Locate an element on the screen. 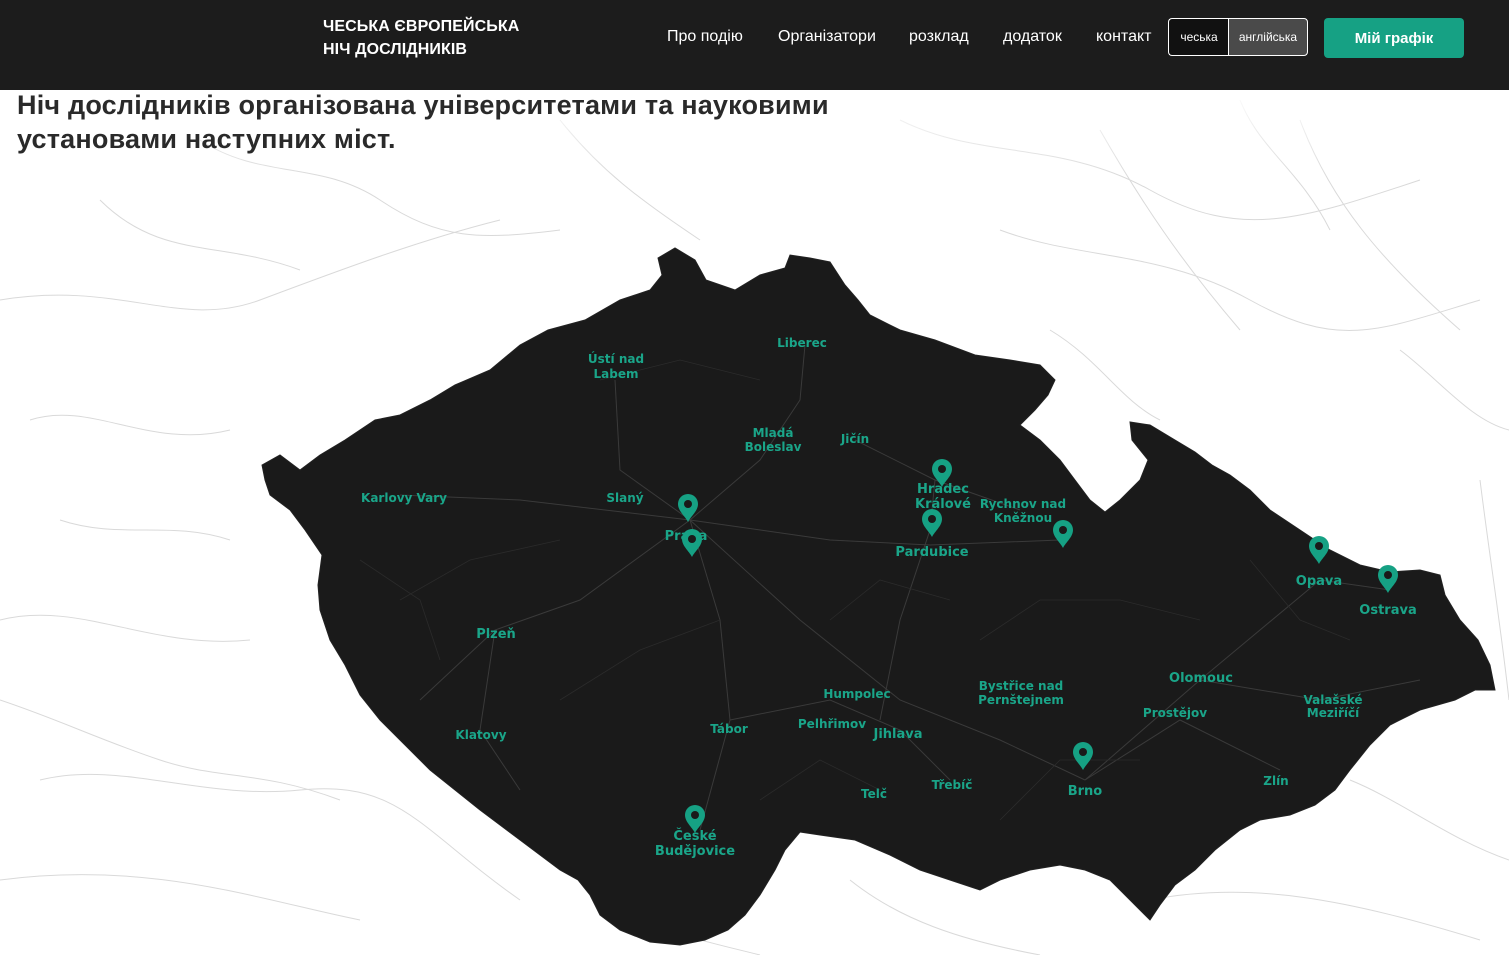 This screenshot has width=1509, height=955. city-label: Tábor is located at coordinates (729, 729).